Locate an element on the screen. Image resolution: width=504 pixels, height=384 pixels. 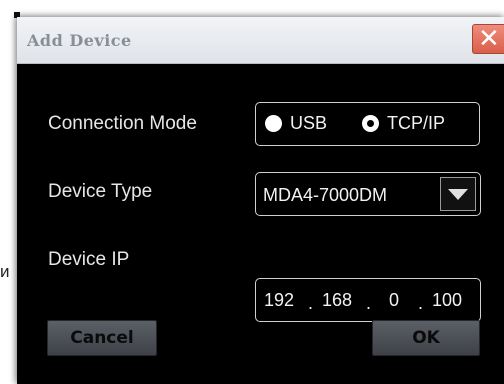
device-type-label: Device Type is located at coordinates (100, 191).